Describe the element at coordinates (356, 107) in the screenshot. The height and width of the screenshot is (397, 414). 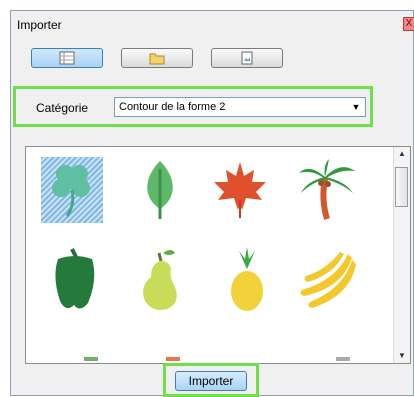
I see `chevron-down-icon: ▼` at that location.